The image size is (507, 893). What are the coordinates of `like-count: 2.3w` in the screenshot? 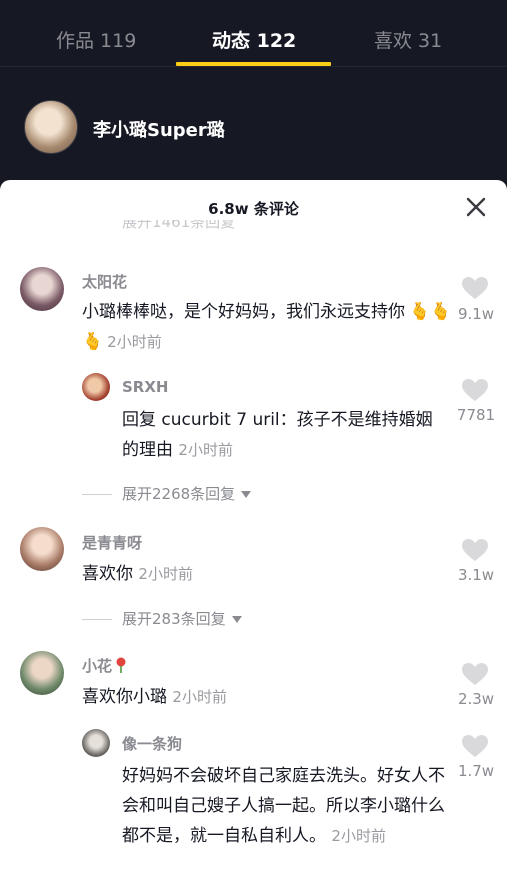 It's located at (476, 699).